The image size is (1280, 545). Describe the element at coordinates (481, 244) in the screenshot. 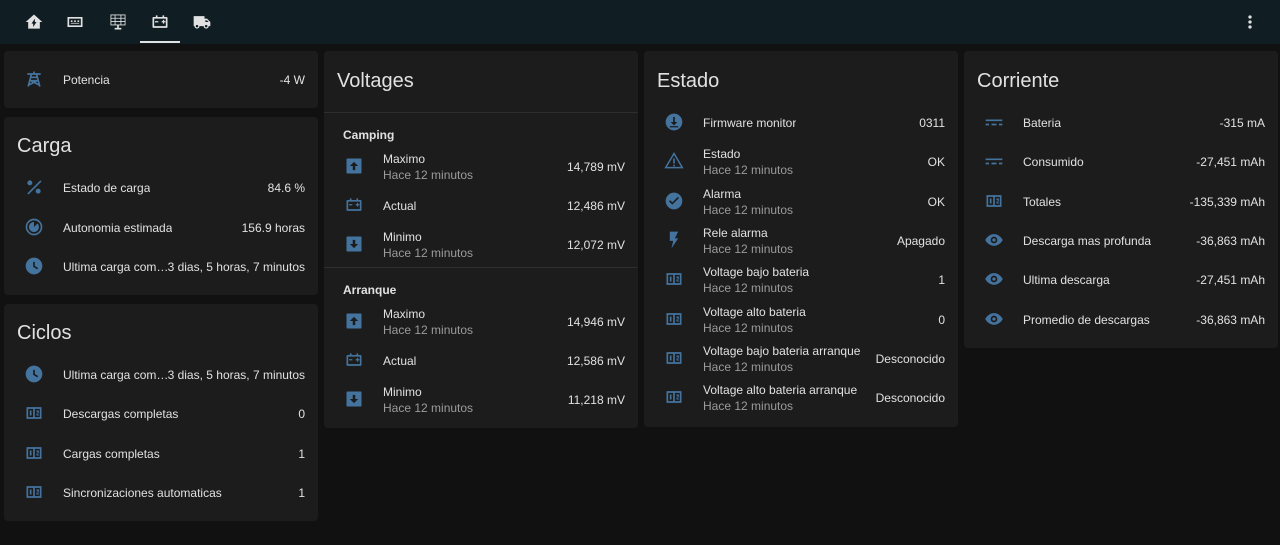

I see `list-item: Minimo Hace 12 minutos 12,072 mV` at that location.